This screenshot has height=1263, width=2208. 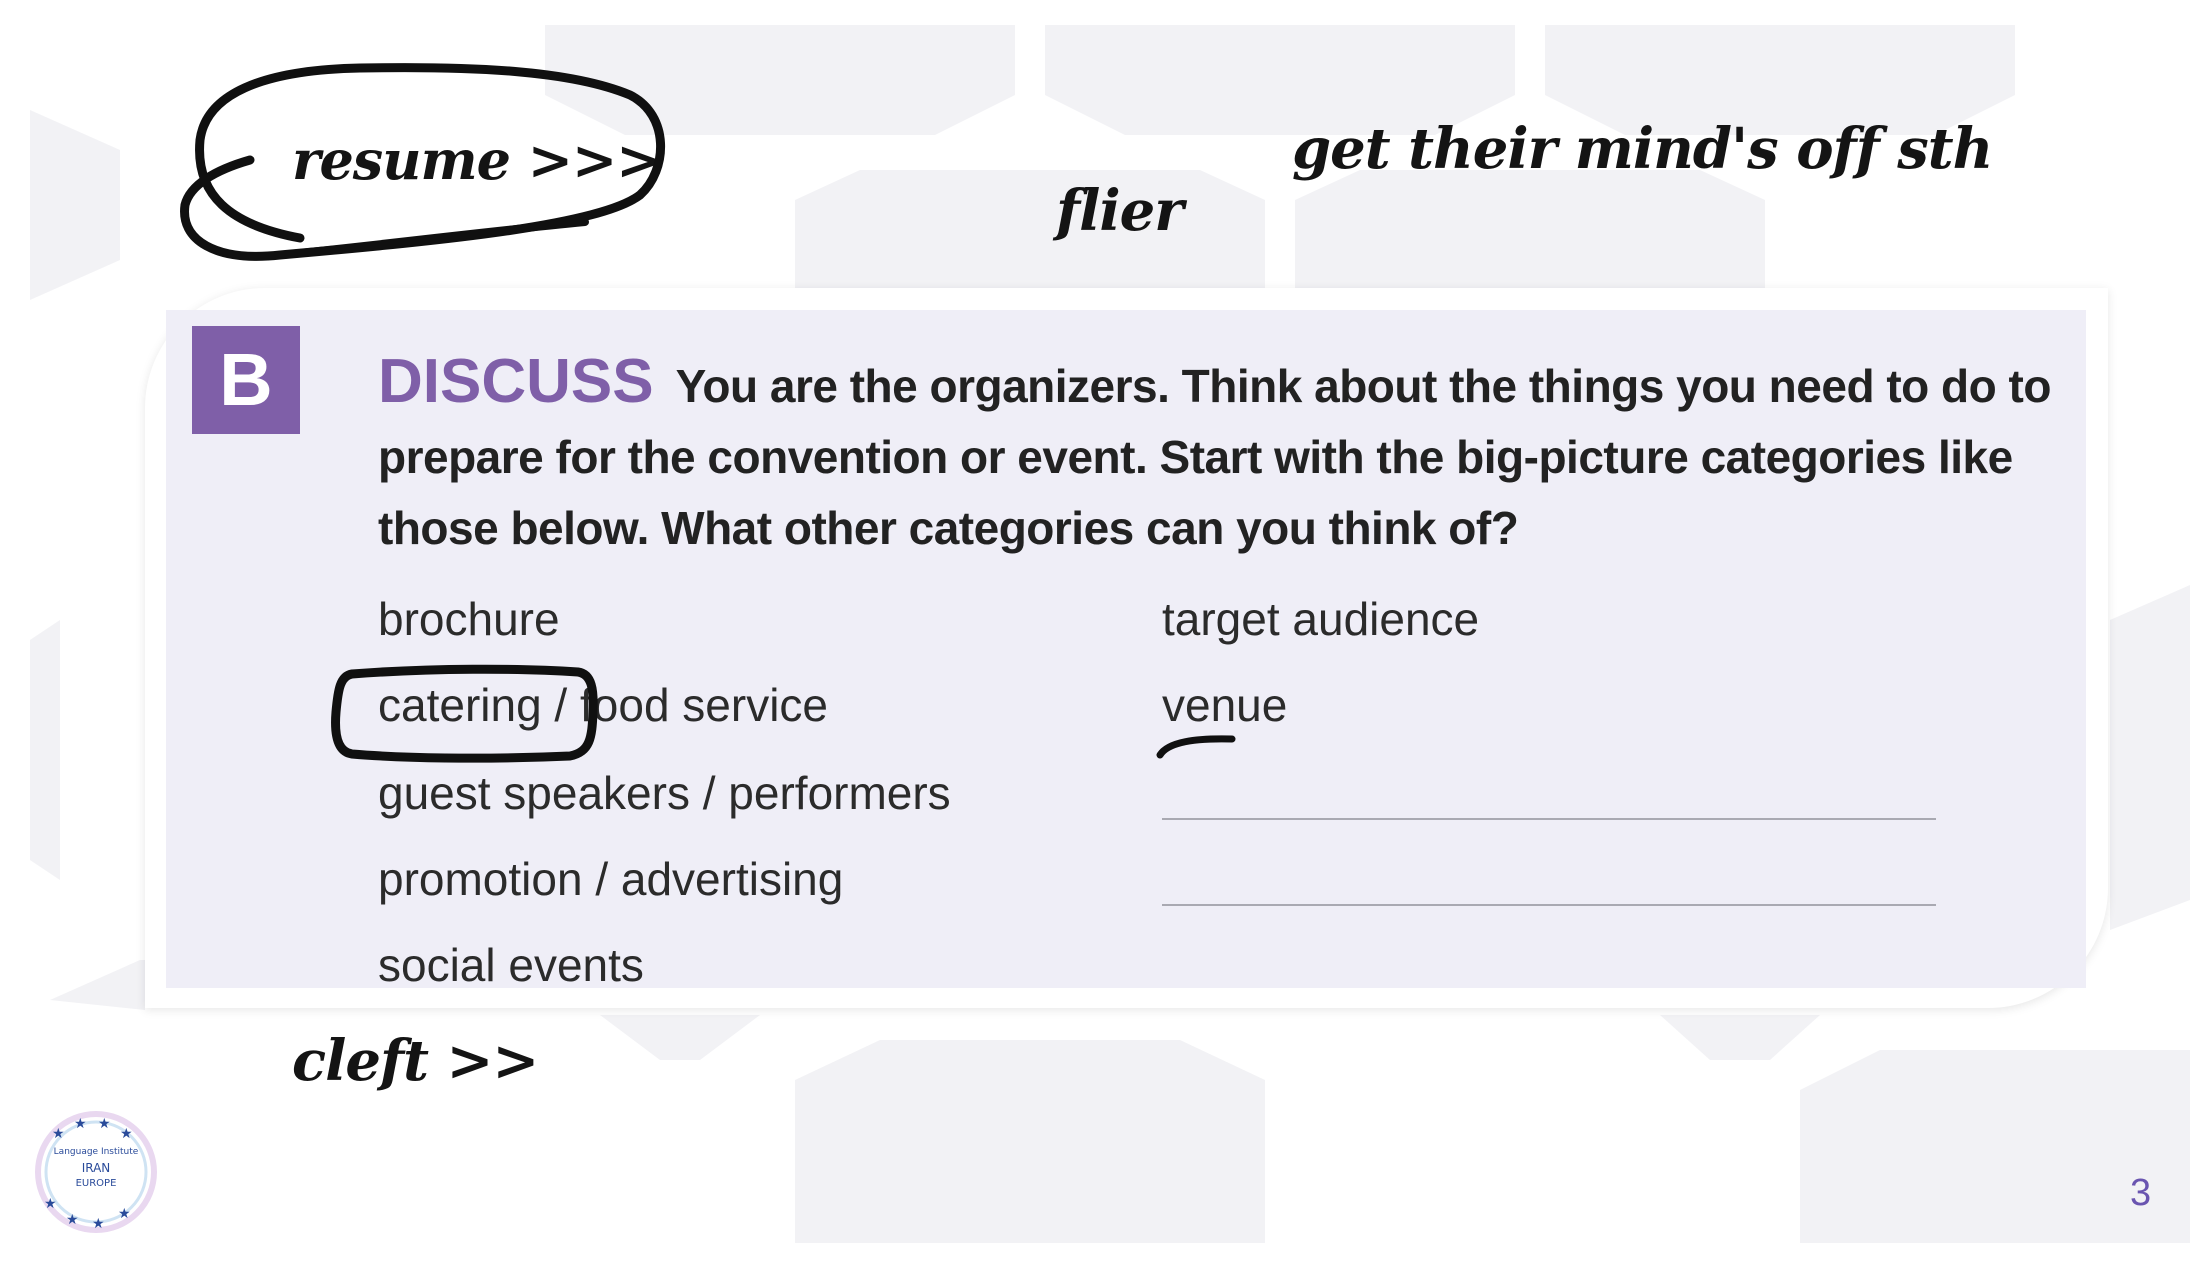 What do you see at coordinates (477, 160) in the screenshot?
I see `handwritten-note-resume: resume >>>` at bounding box center [477, 160].